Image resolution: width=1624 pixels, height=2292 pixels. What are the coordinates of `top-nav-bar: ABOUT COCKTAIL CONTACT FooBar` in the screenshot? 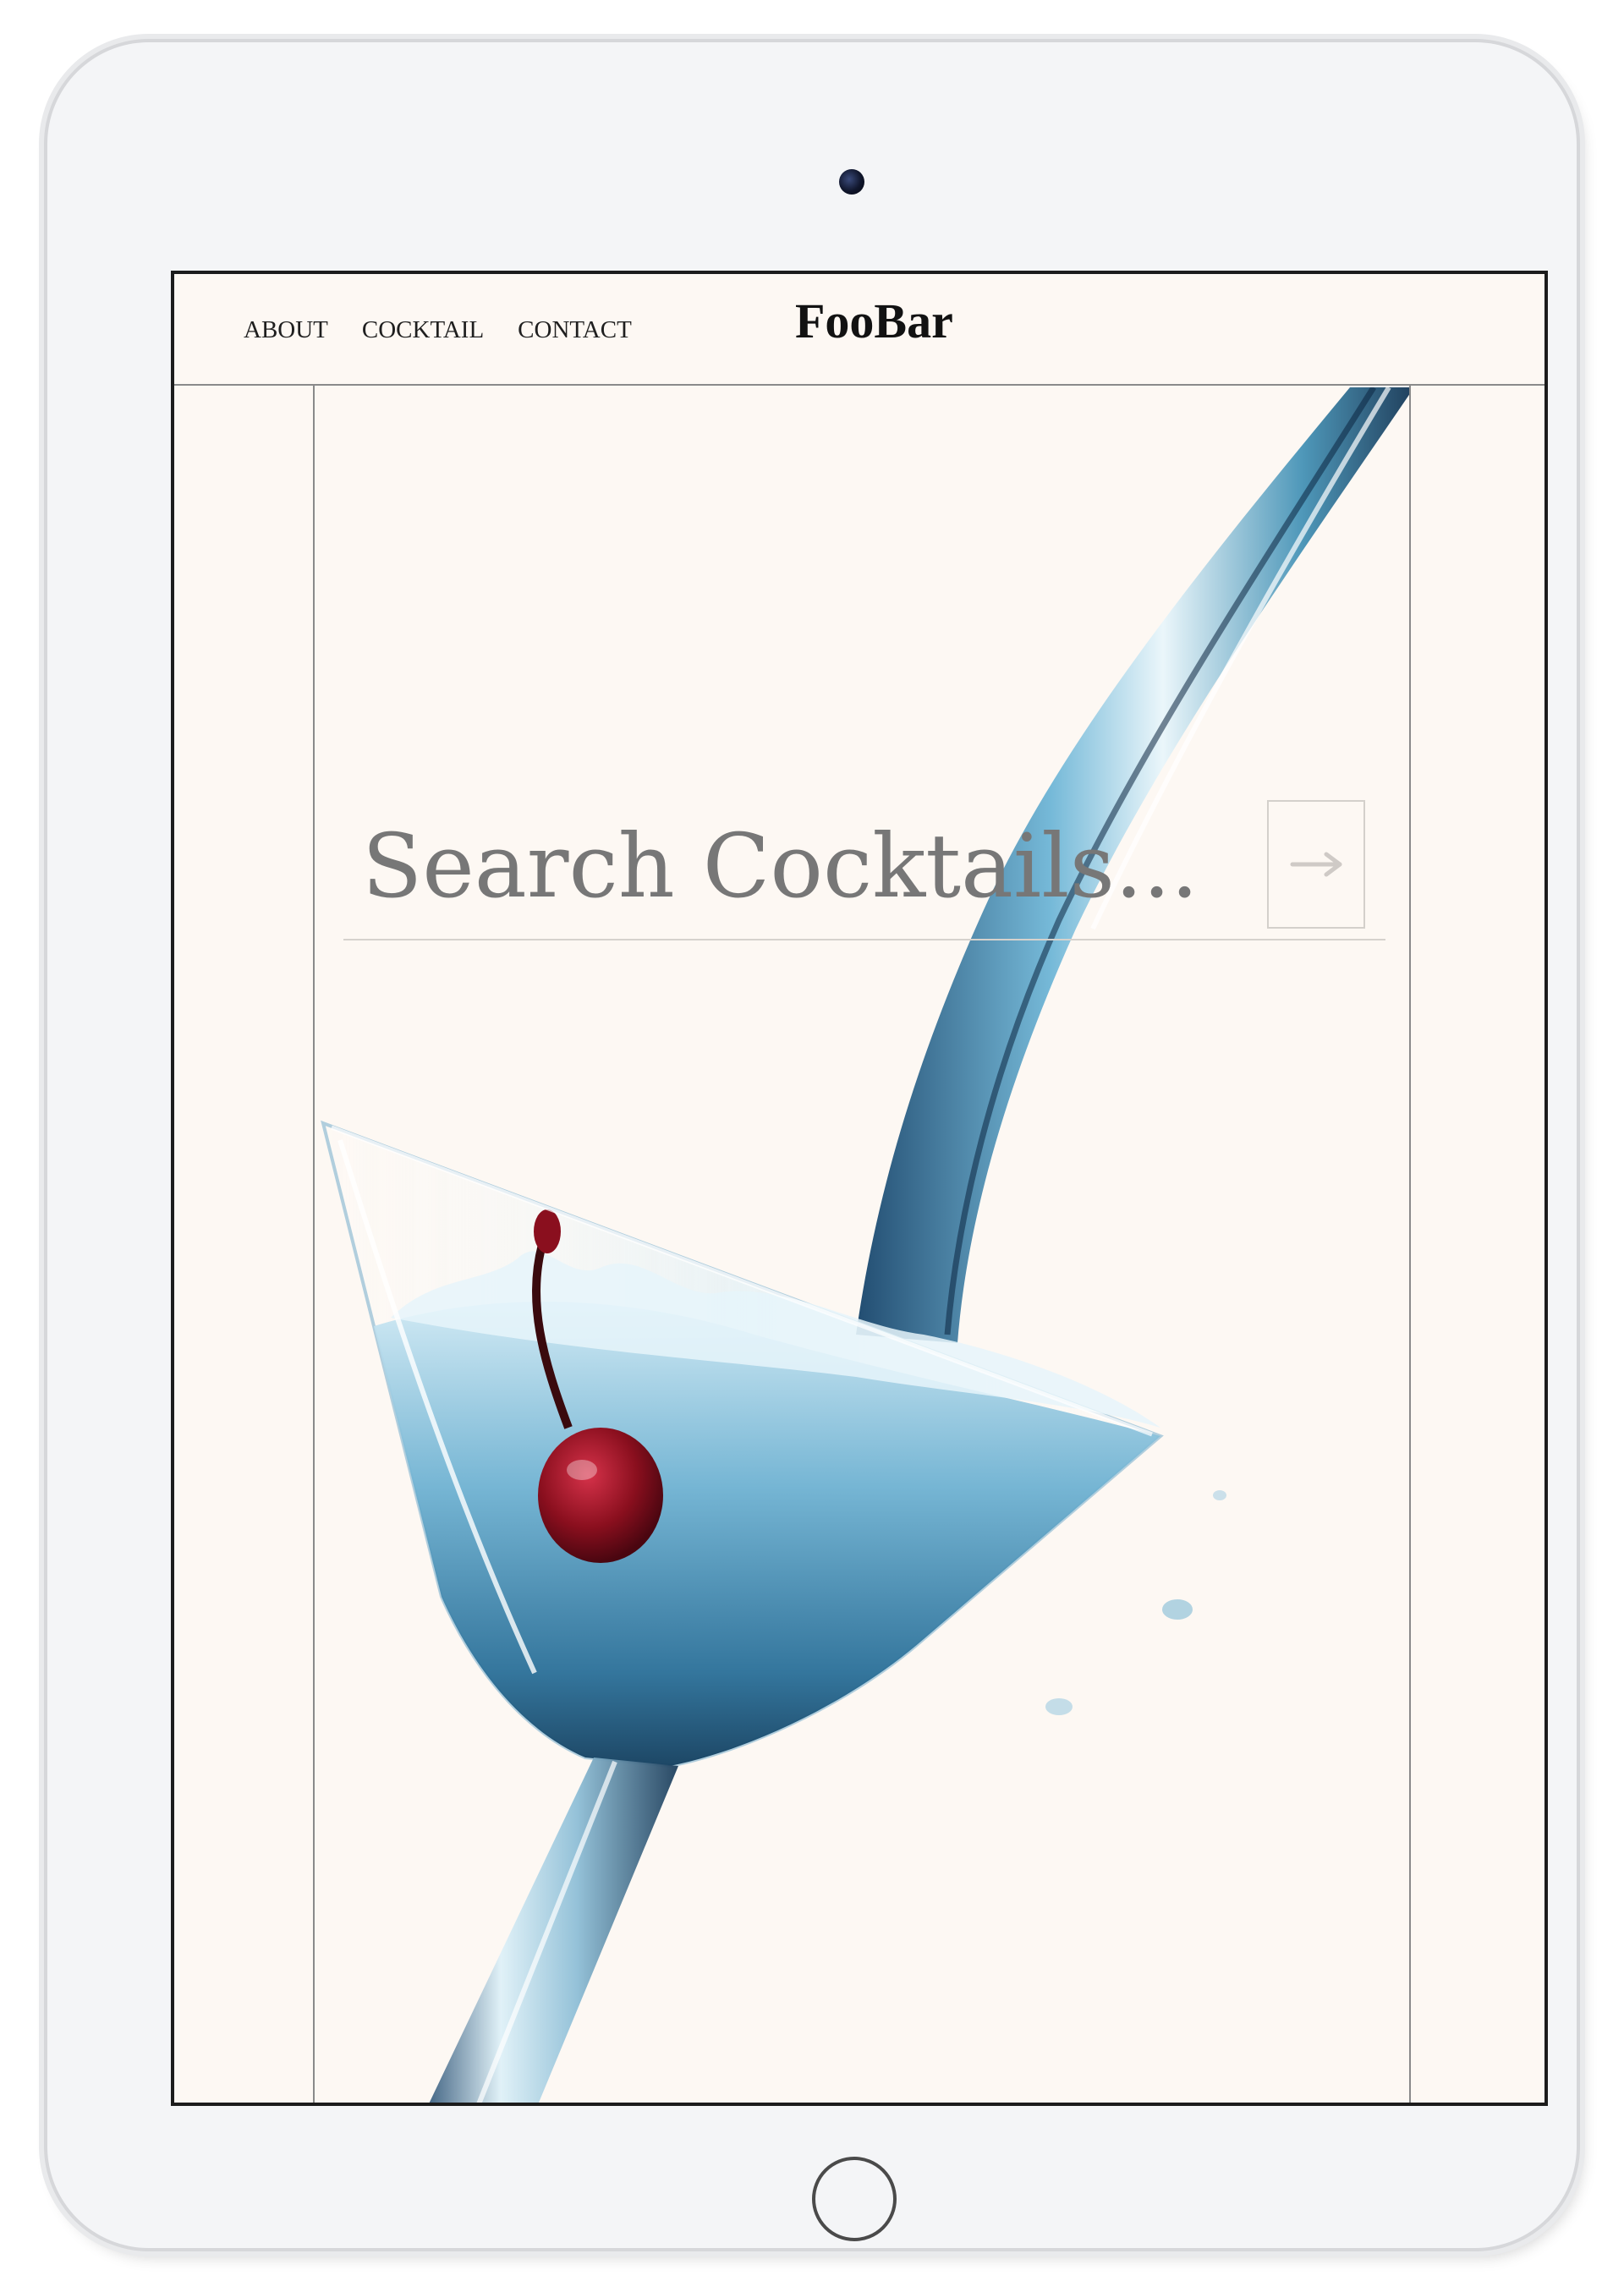 It's located at (859, 330).